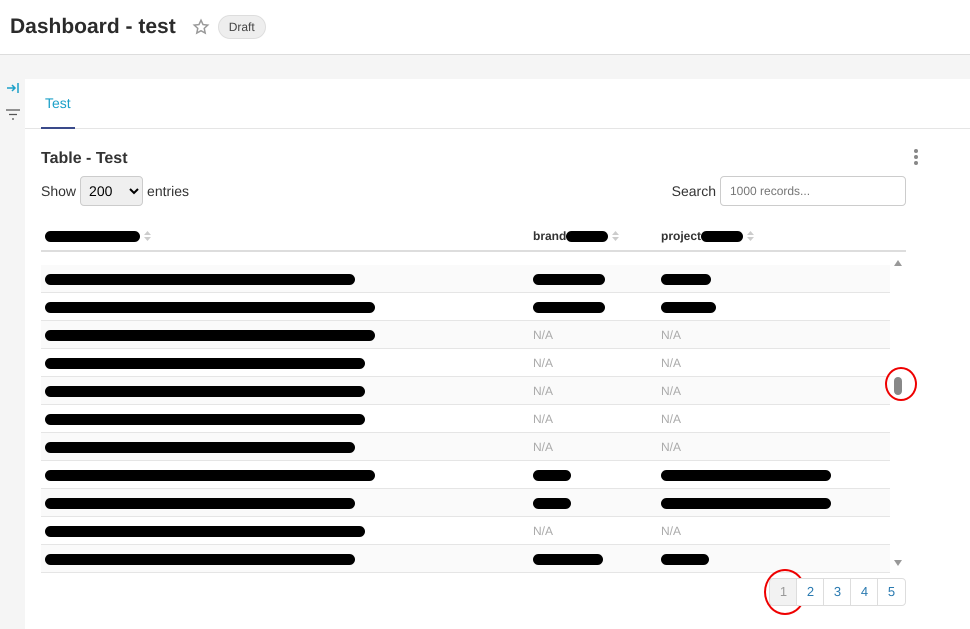  I want to click on table-title: Table - Test, so click(85, 158).